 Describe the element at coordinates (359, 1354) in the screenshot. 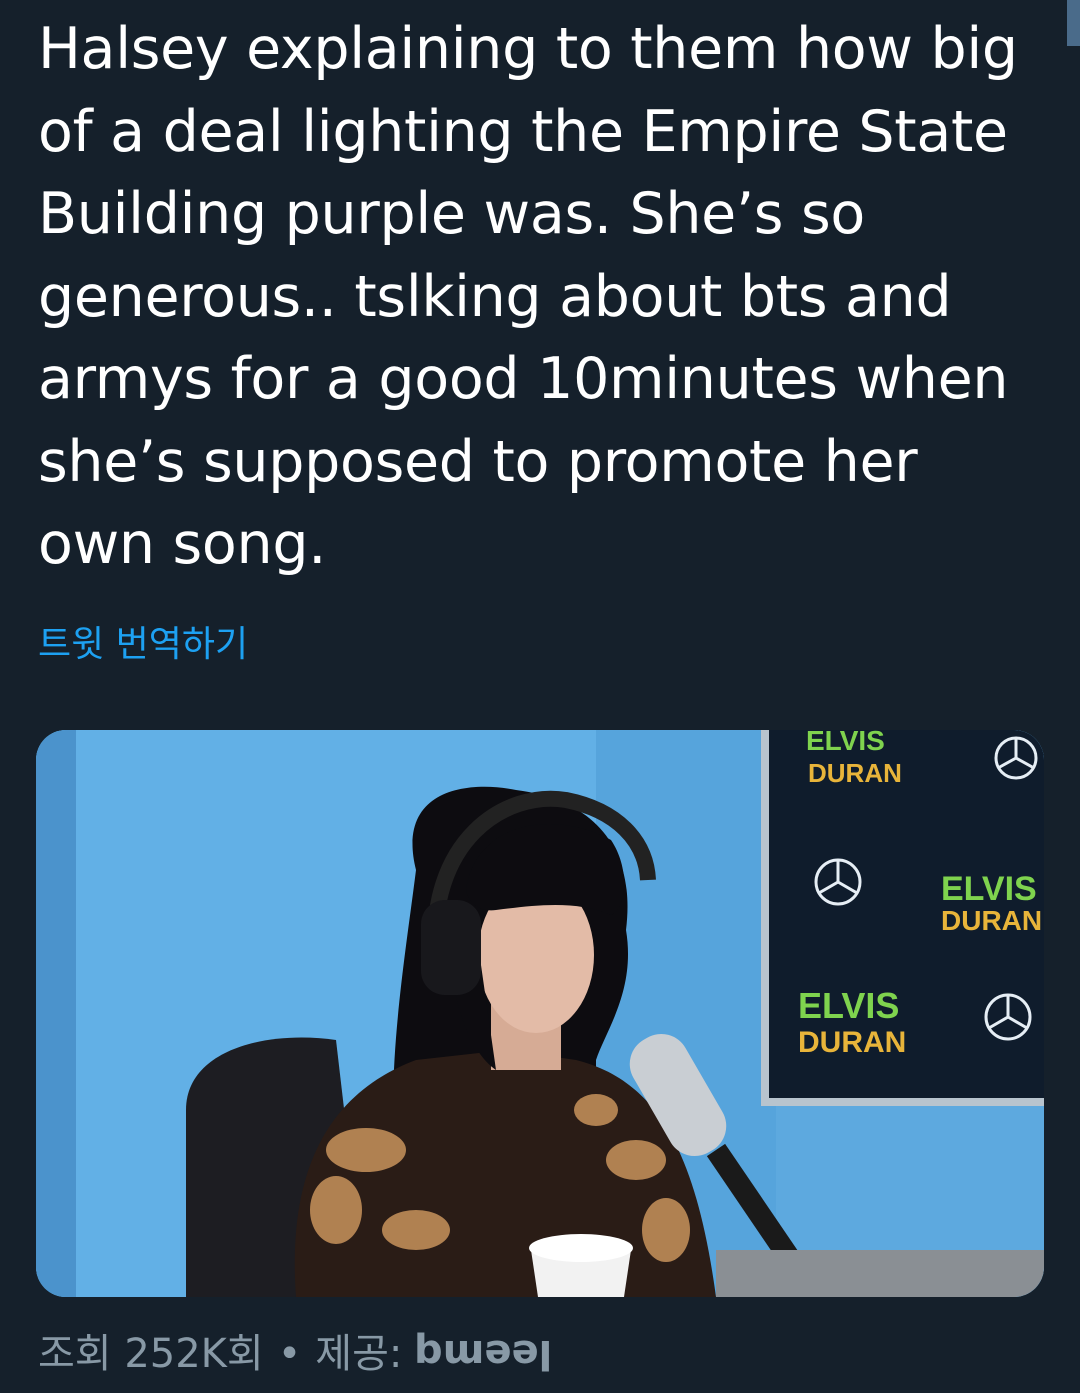

I see `source-label: 제공:` at that location.